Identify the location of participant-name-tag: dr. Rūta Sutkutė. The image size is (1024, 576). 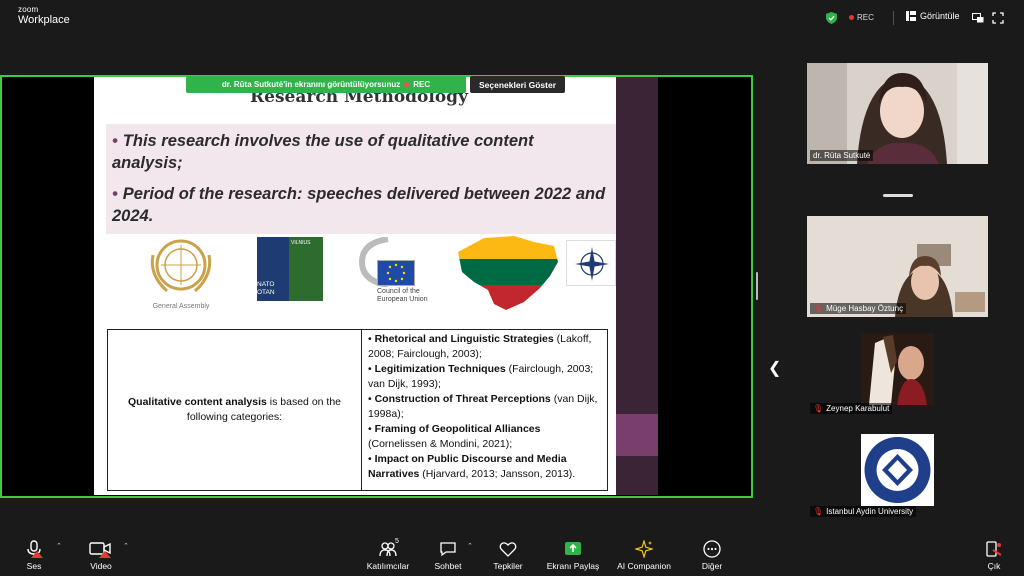
(842, 155).